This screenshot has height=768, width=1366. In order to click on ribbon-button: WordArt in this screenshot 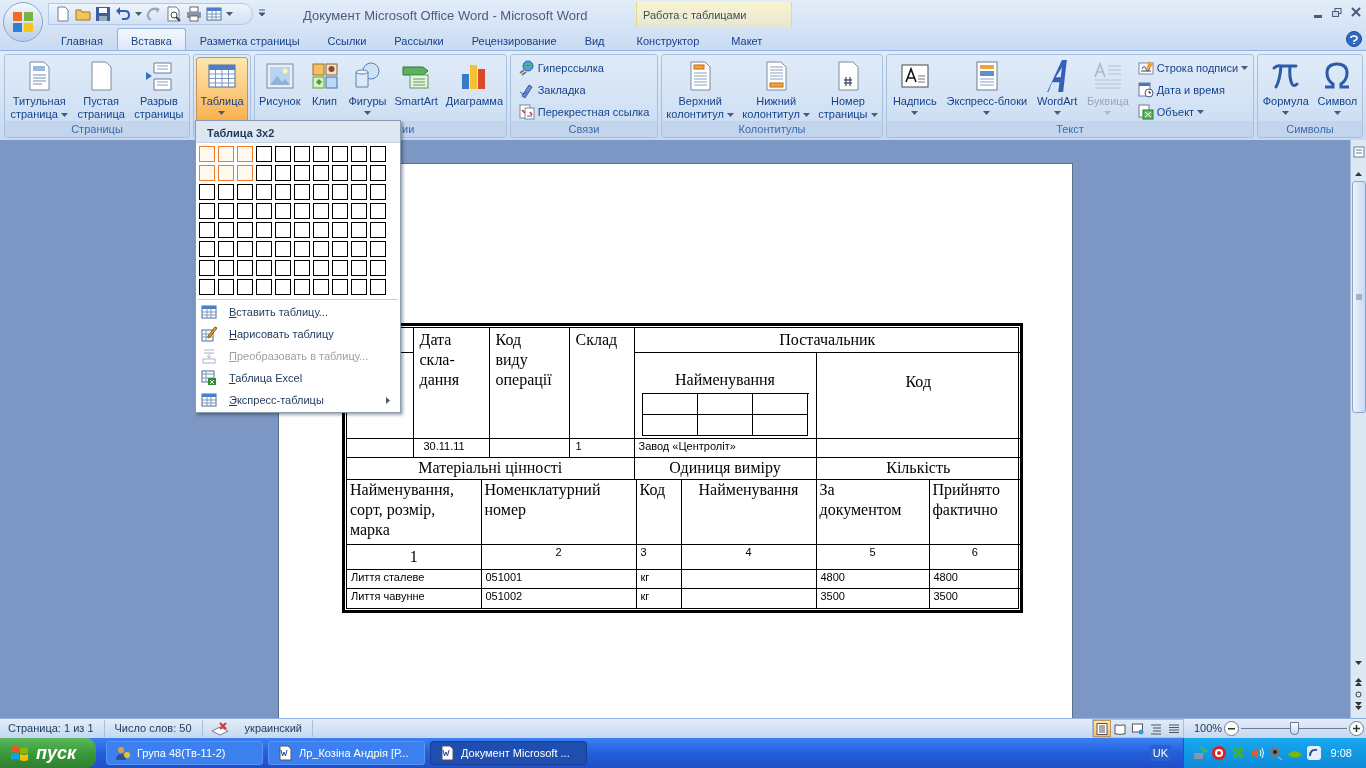, I will do `click(1057, 90)`.